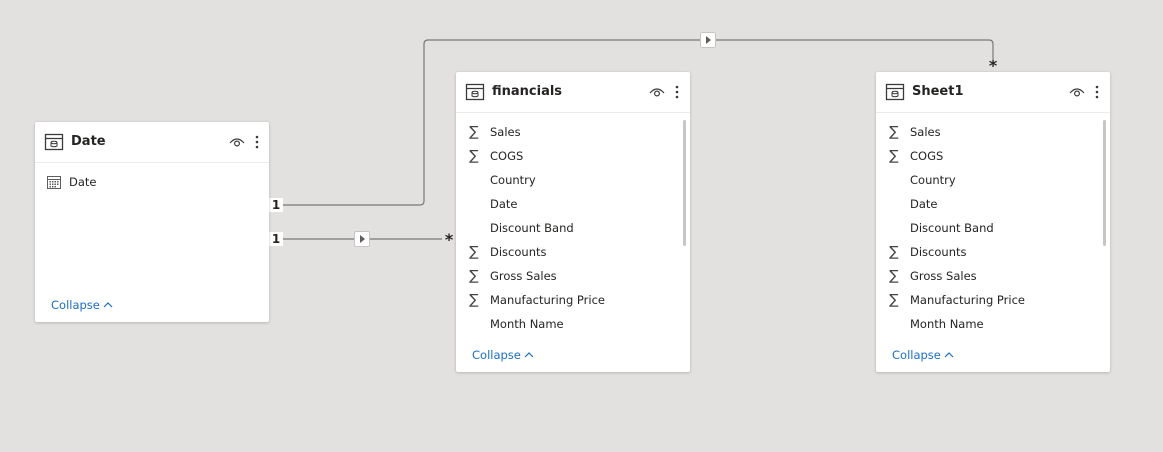 The height and width of the screenshot is (452, 1163). I want to click on cardinality-many-sheet1: *, so click(993, 65).